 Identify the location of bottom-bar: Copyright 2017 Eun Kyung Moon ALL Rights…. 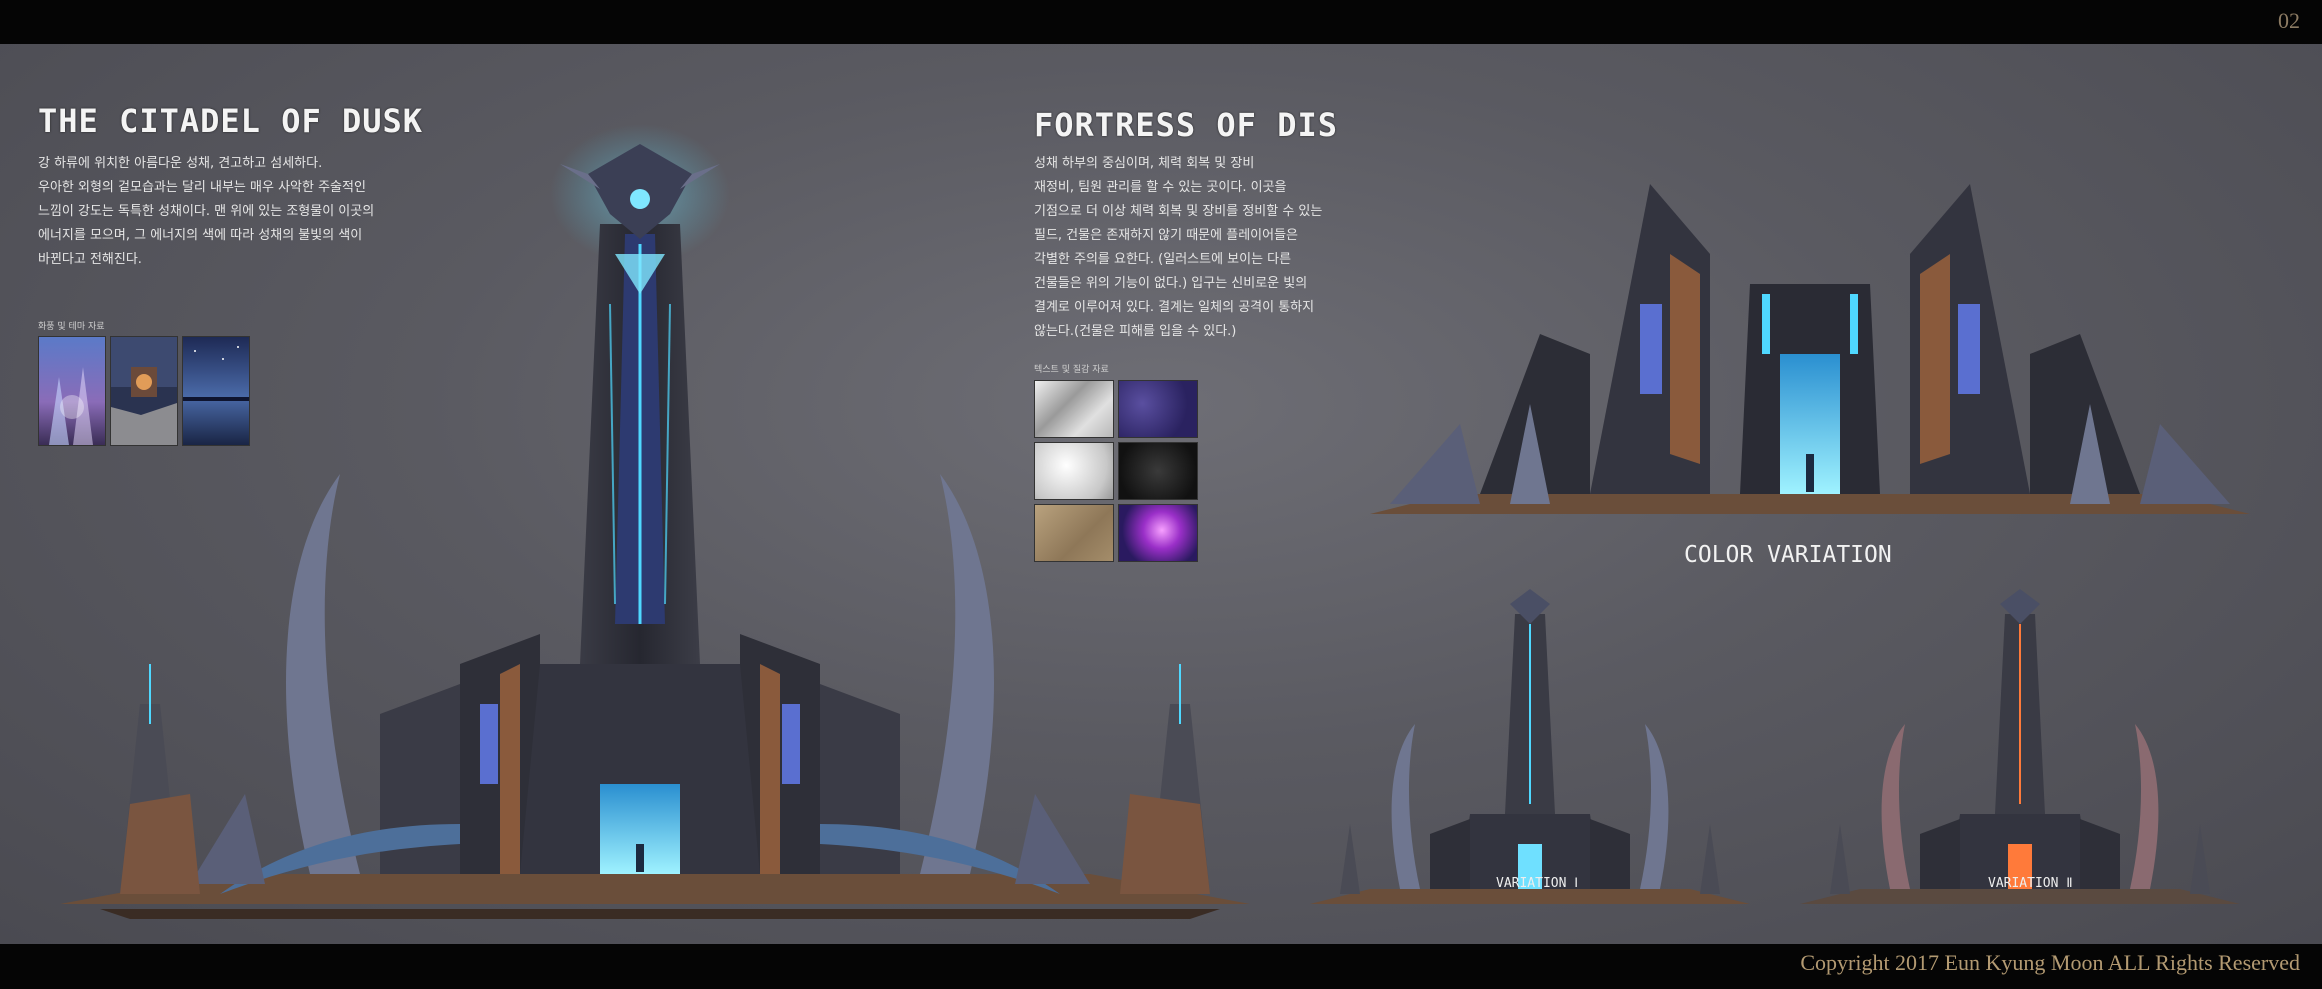
(1161, 966).